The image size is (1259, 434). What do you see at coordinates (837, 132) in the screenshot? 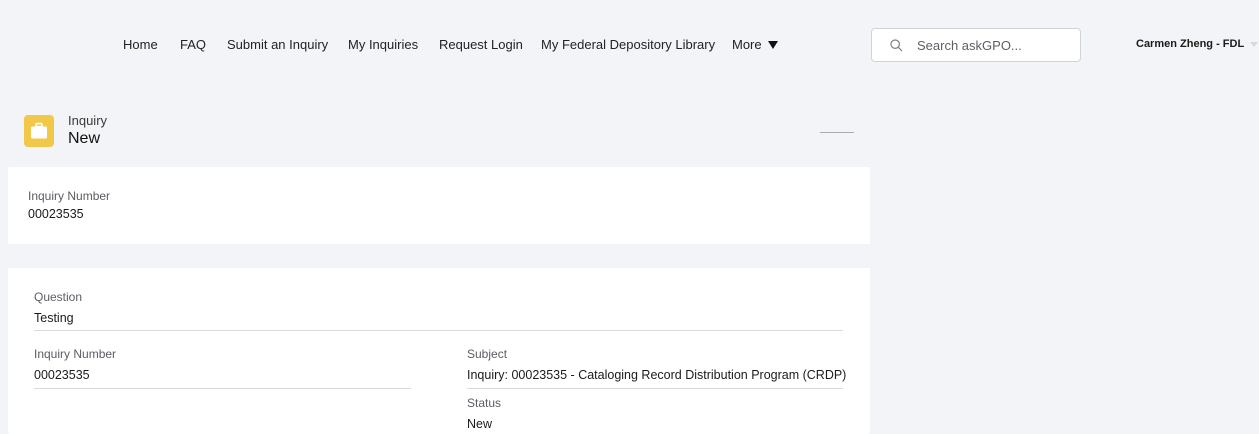
I see `record-actions-divider` at bounding box center [837, 132].